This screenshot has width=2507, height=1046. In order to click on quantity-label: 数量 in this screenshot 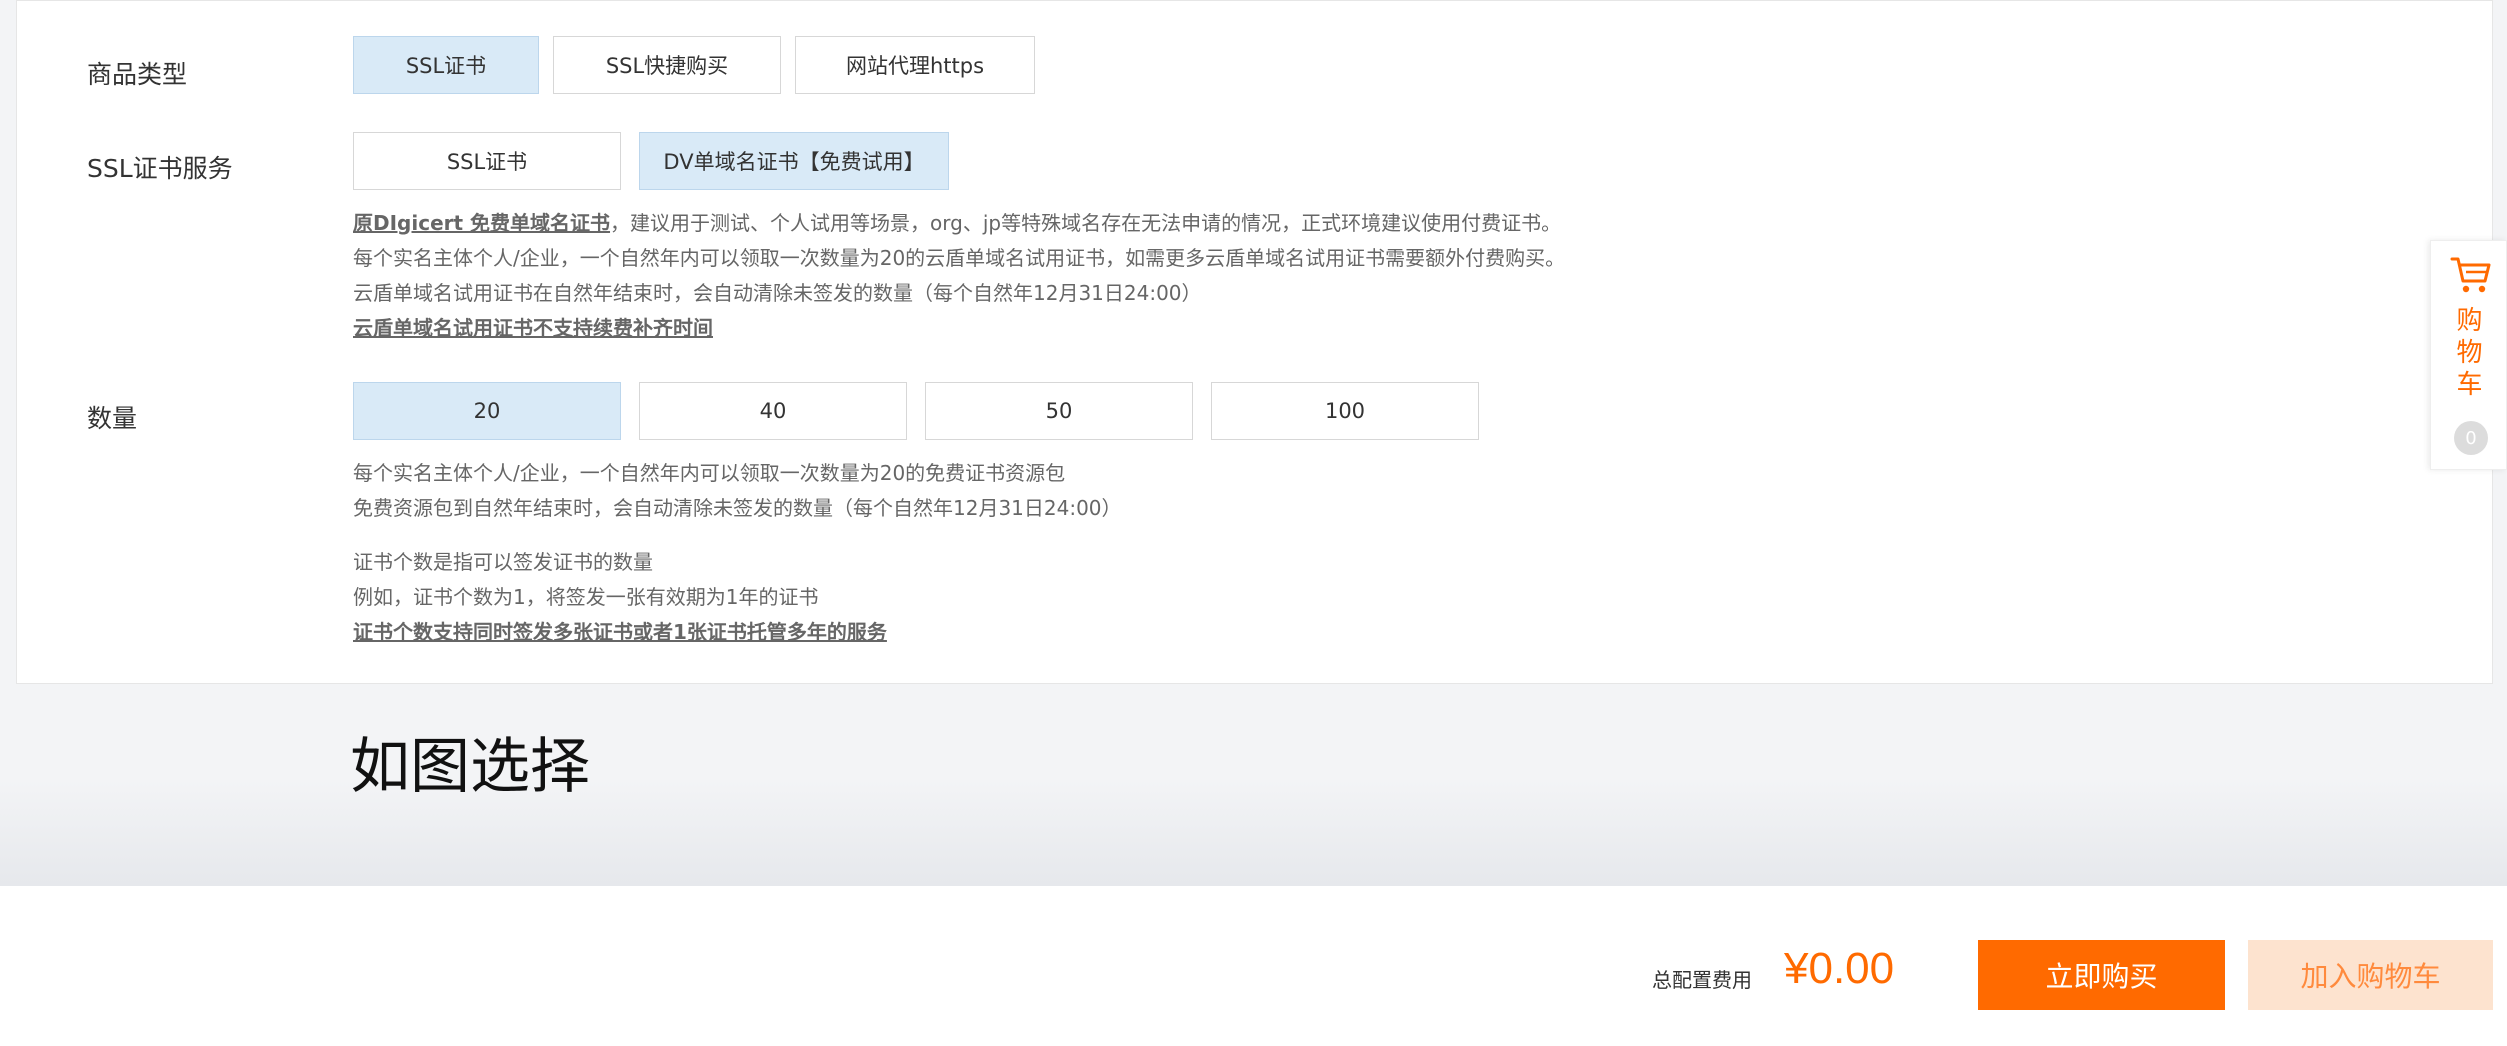, I will do `click(112, 418)`.